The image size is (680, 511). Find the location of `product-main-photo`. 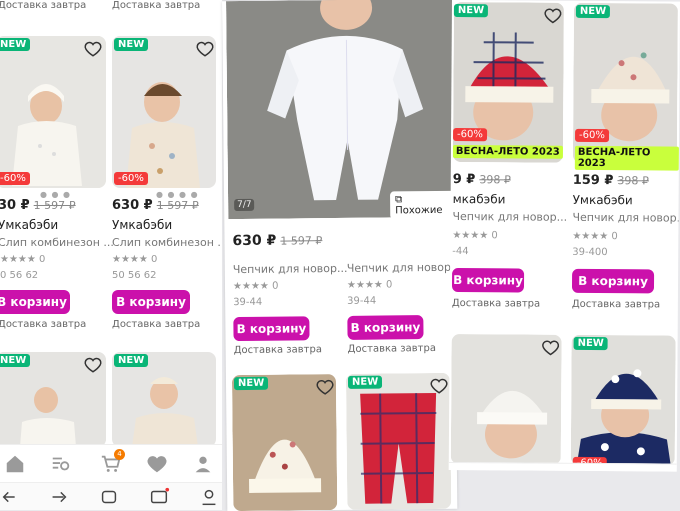

product-main-photo is located at coordinates (340, 110).